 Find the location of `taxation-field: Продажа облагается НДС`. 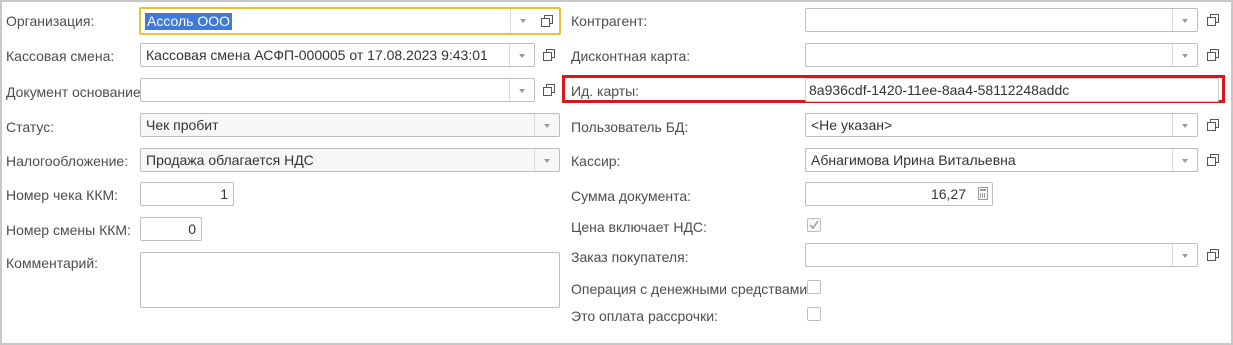

taxation-field: Продажа облагается НДС is located at coordinates (350, 160).